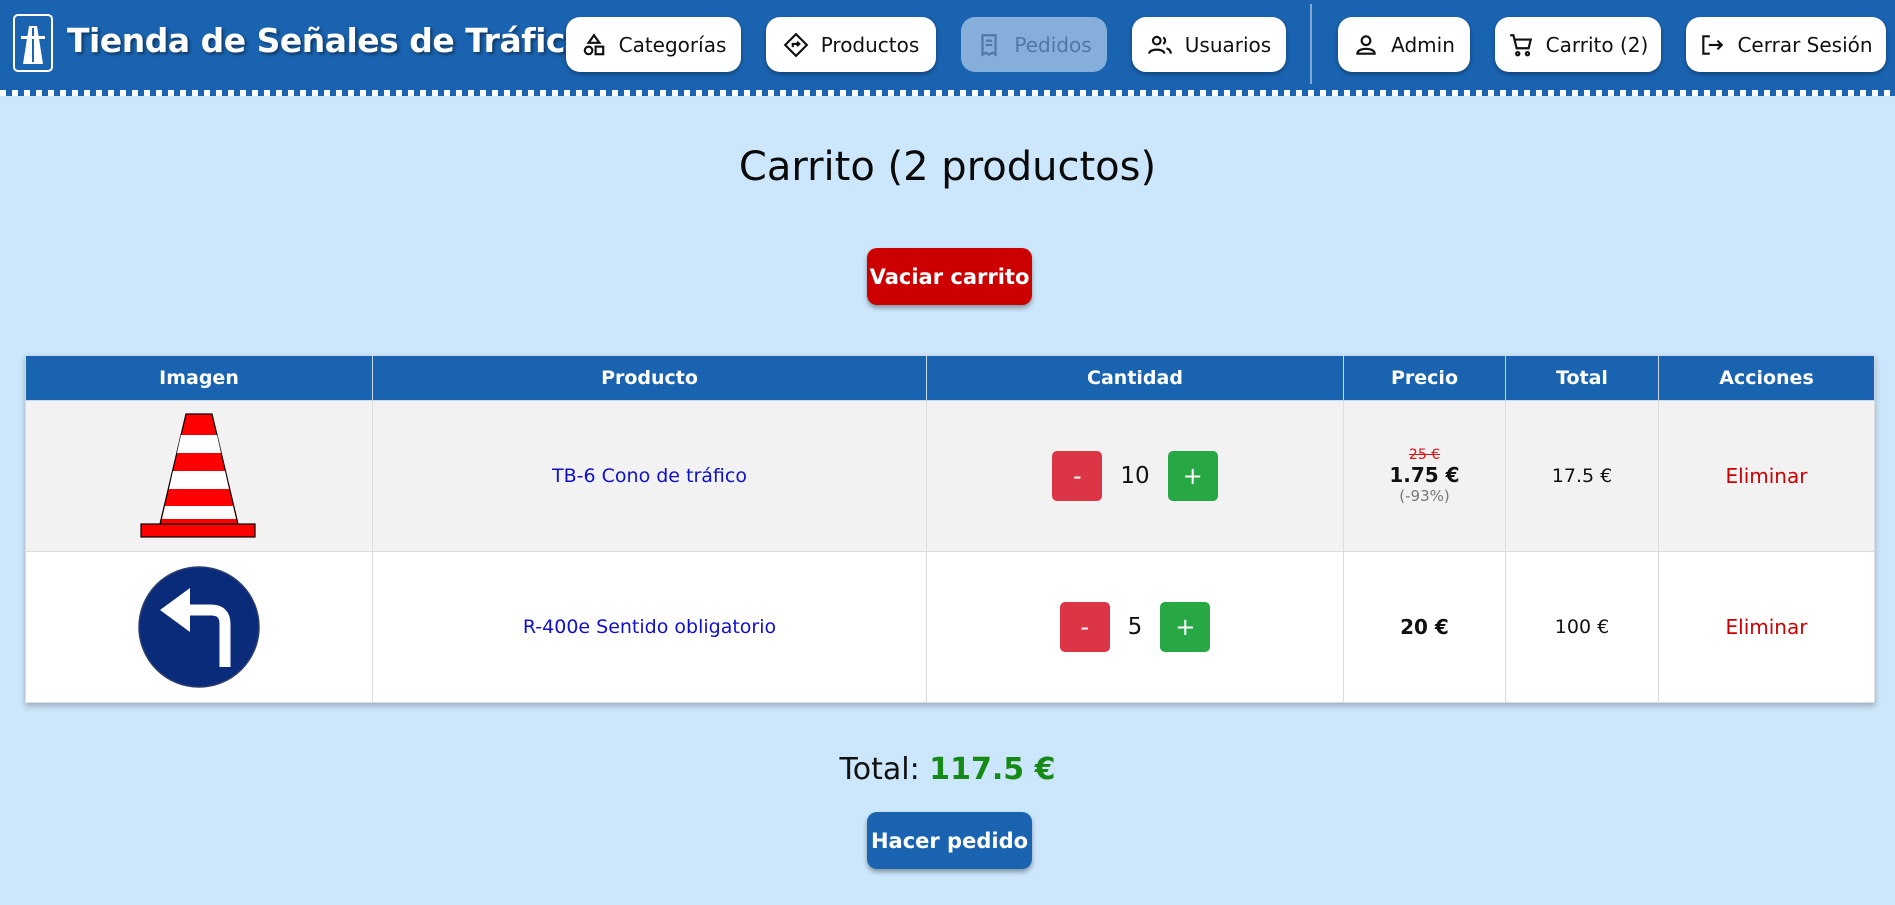  Describe the element at coordinates (1424, 378) in the screenshot. I see `column-header-precio: Precio` at that location.